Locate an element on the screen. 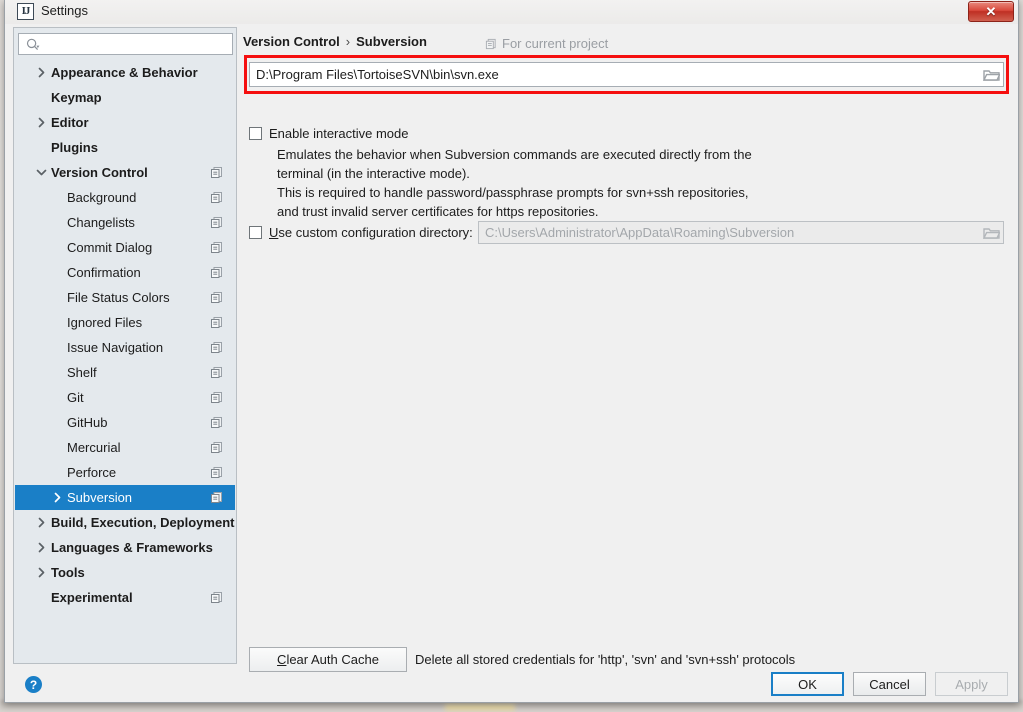 Image resolution: width=1023 pixels, height=712 pixels. close-icon: ✕ is located at coordinates (991, 11).